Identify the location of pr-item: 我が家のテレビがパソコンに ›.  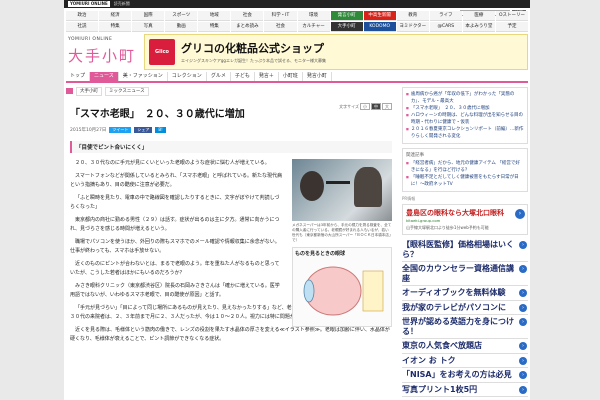
(465, 308).